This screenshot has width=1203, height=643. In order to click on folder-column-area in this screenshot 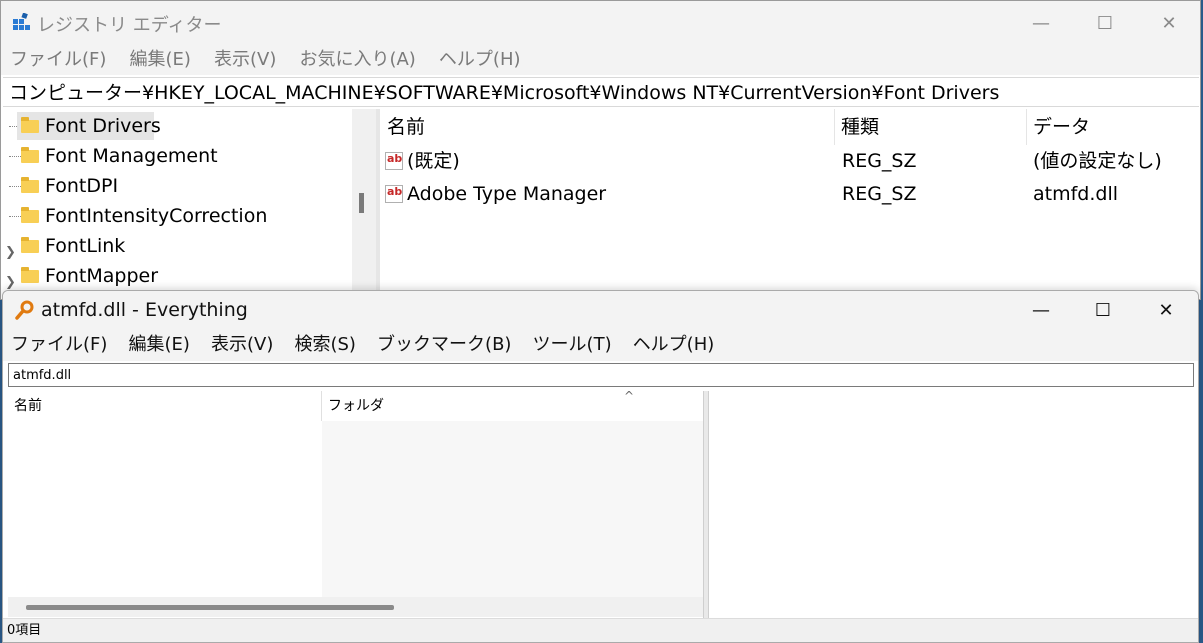, I will do `click(513, 509)`.